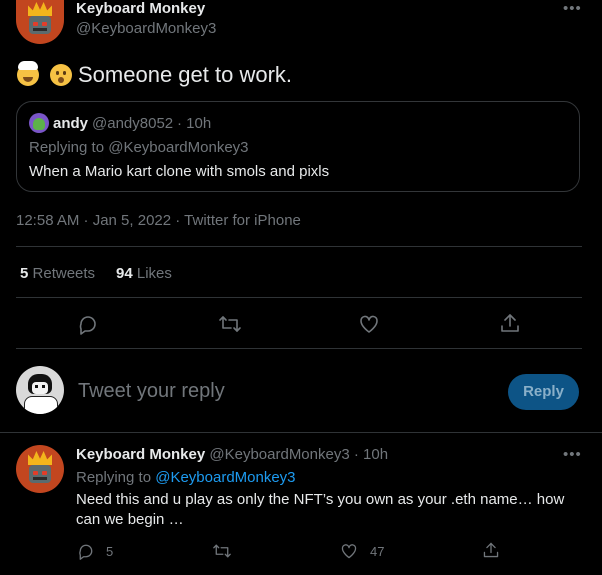 This screenshot has height=575, width=602. Describe the element at coordinates (39, 123) in the screenshot. I see `quote-author-avatar` at that location.